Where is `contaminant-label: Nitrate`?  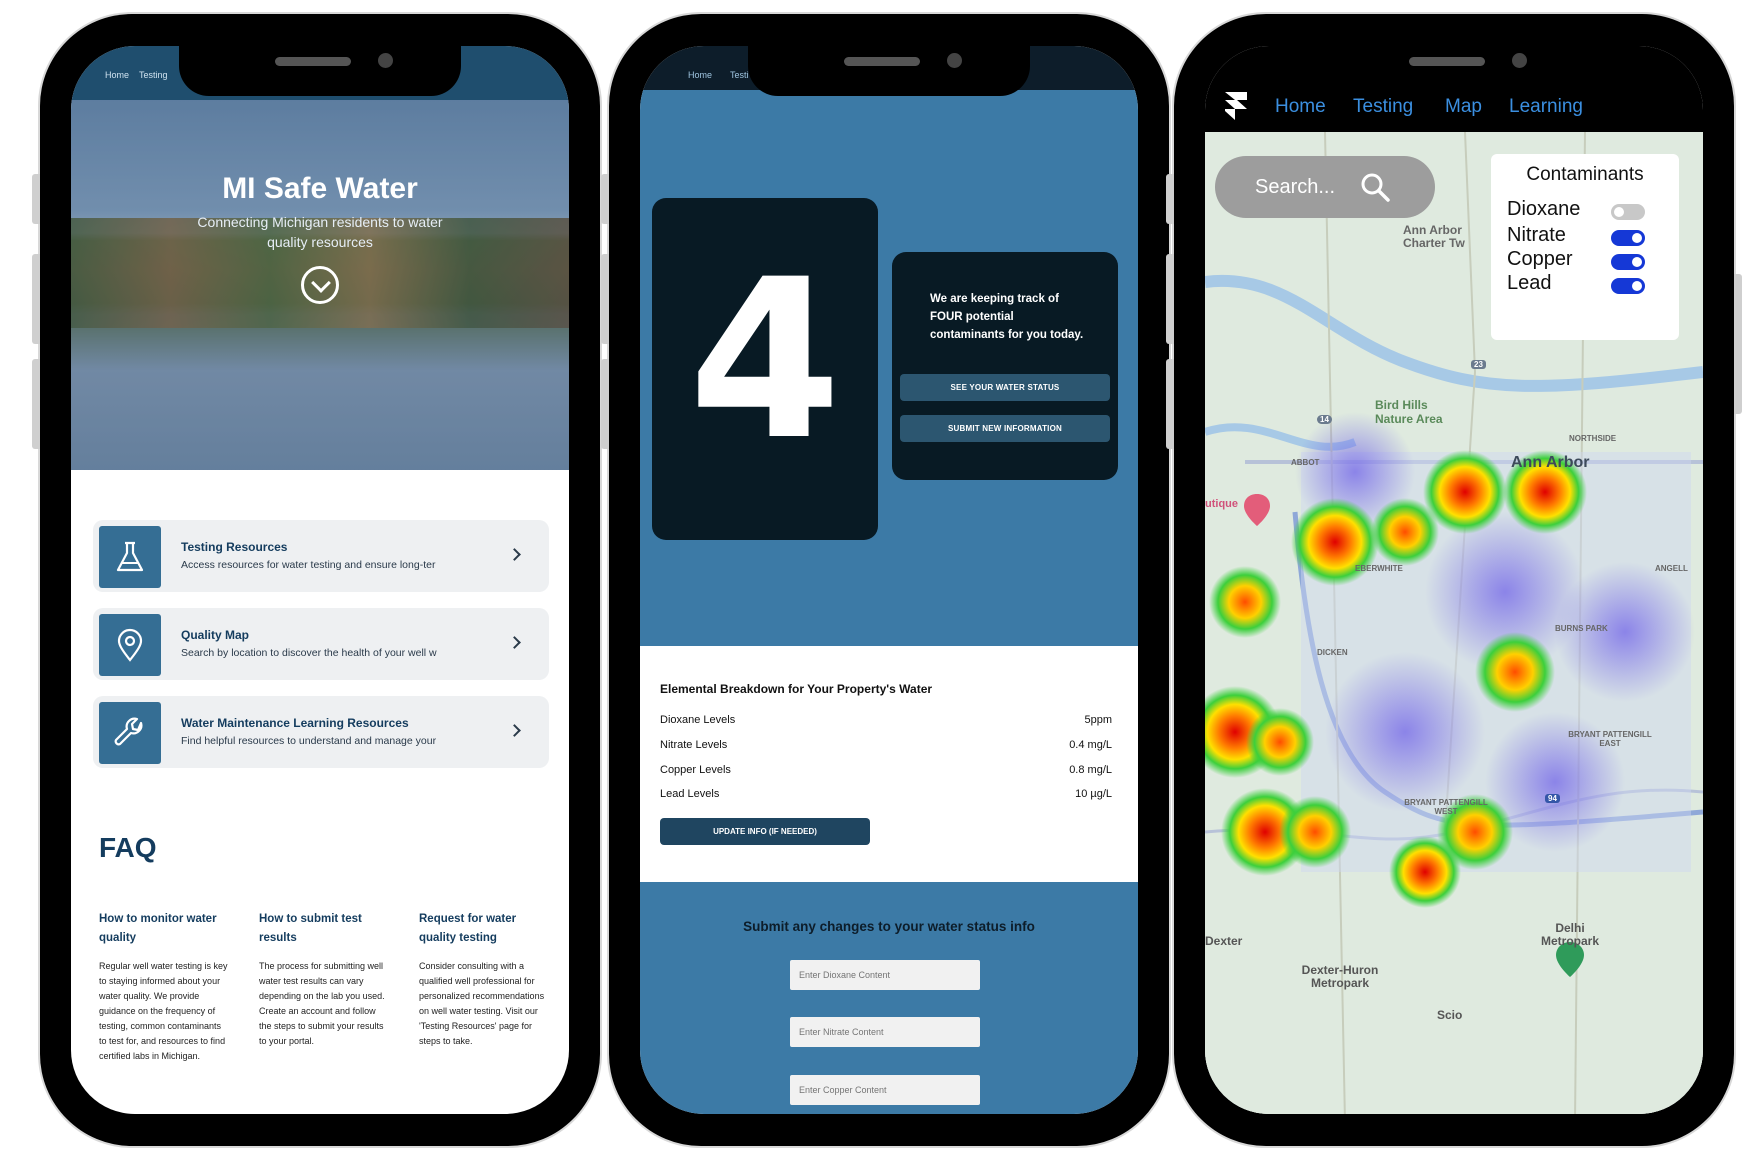
contaminant-label: Nitrate is located at coordinates (1536, 235).